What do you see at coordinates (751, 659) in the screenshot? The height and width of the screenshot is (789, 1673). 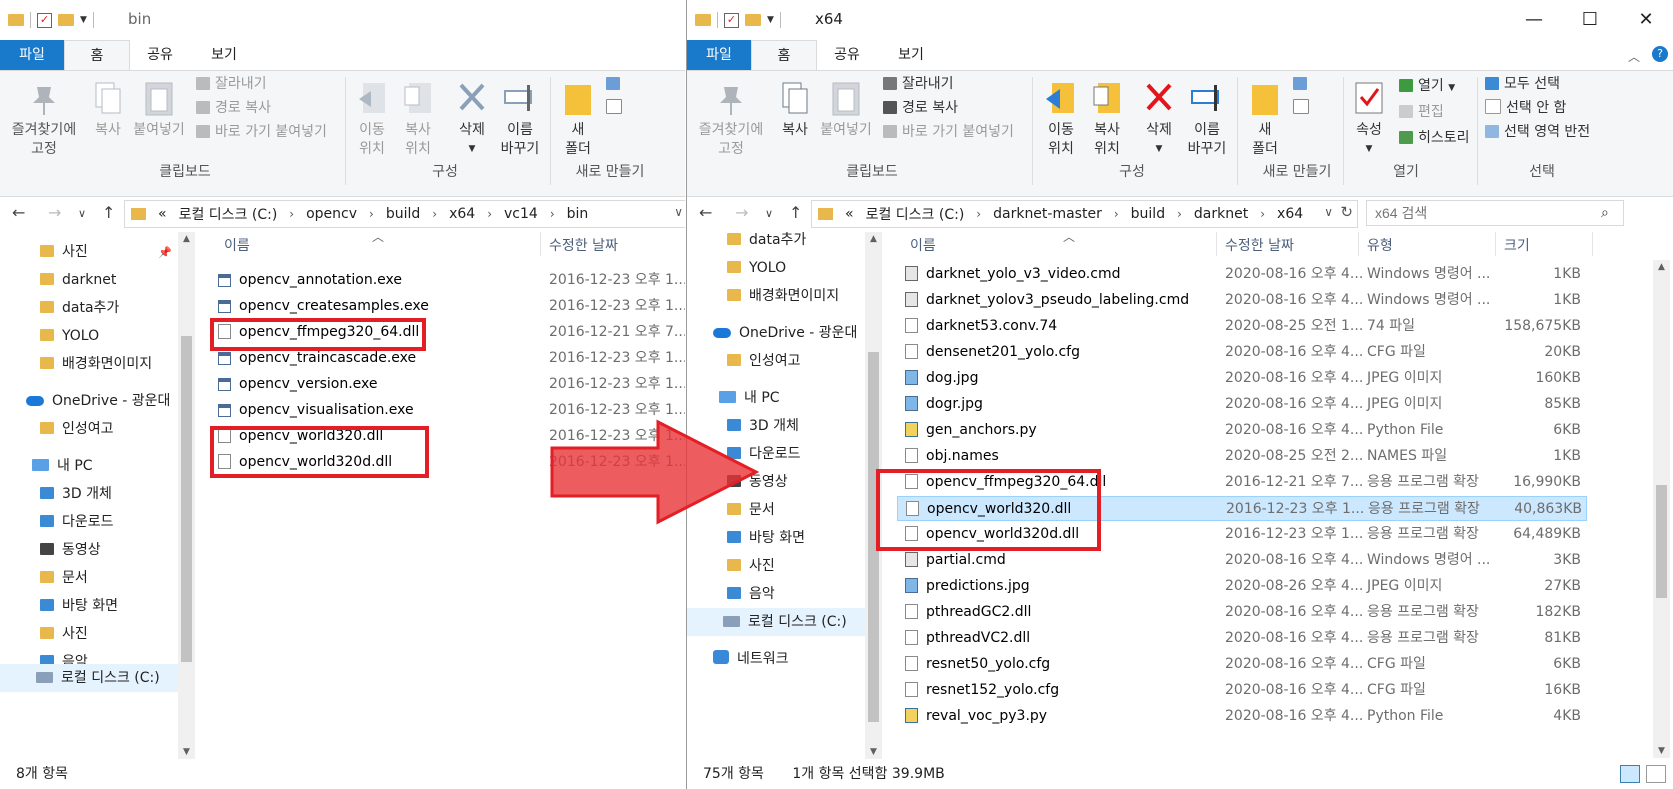 I see `nav-item-network: 네트워크` at bounding box center [751, 659].